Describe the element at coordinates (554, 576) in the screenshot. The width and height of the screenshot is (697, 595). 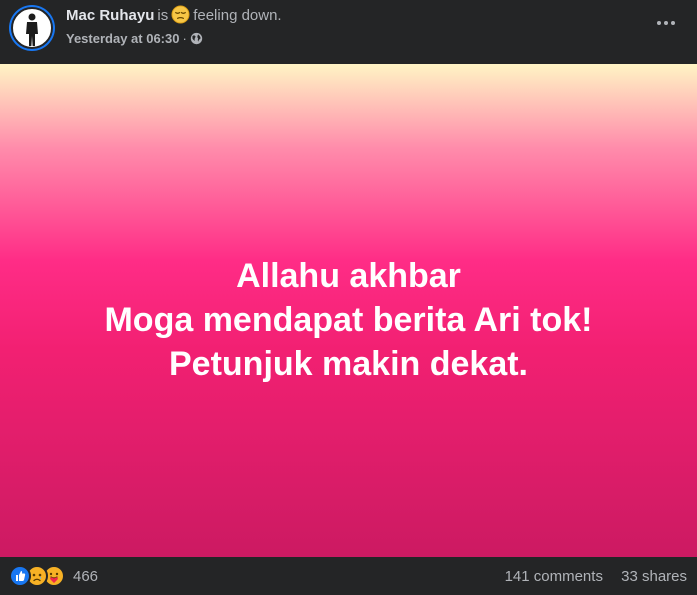
I see `comments-count: 141 comments` at that location.